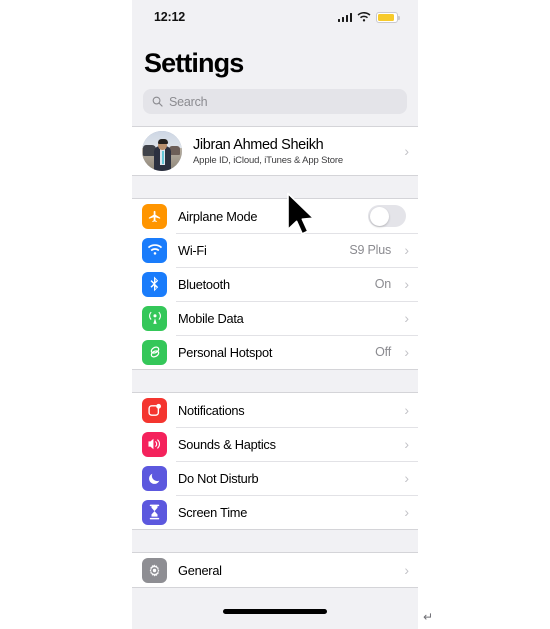 The image size is (550, 629). I want to click on status-indicators, so click(368, 17).